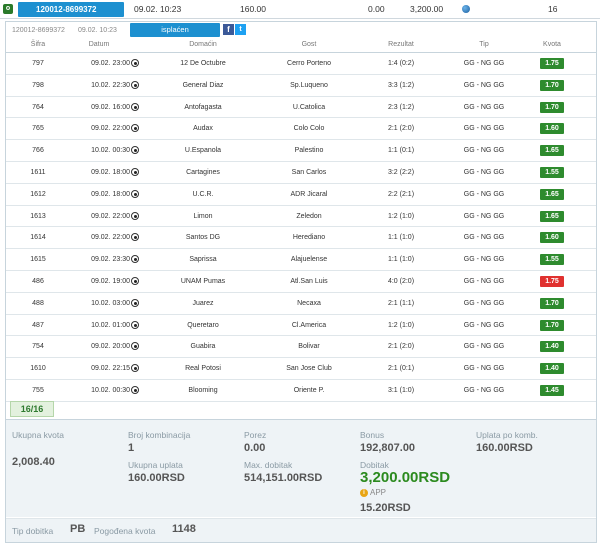  What do you see at coordinates (110, 172) in the screenshot?
I see `cell-datum: 09.02. 18:00` at bounding box center [110, 172].